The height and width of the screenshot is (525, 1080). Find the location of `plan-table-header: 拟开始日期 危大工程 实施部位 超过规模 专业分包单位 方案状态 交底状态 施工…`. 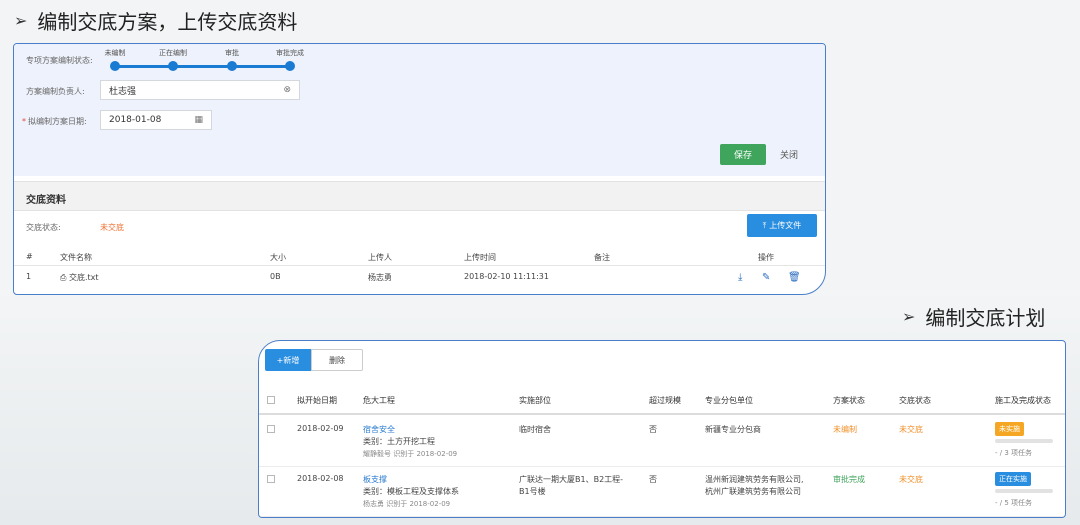

plan-table-header: 拟开始日期 危大工程 实施部位 超过规模 专业分包单位 方案状态 交底状态 施工… is located at coordinates (662, 400).